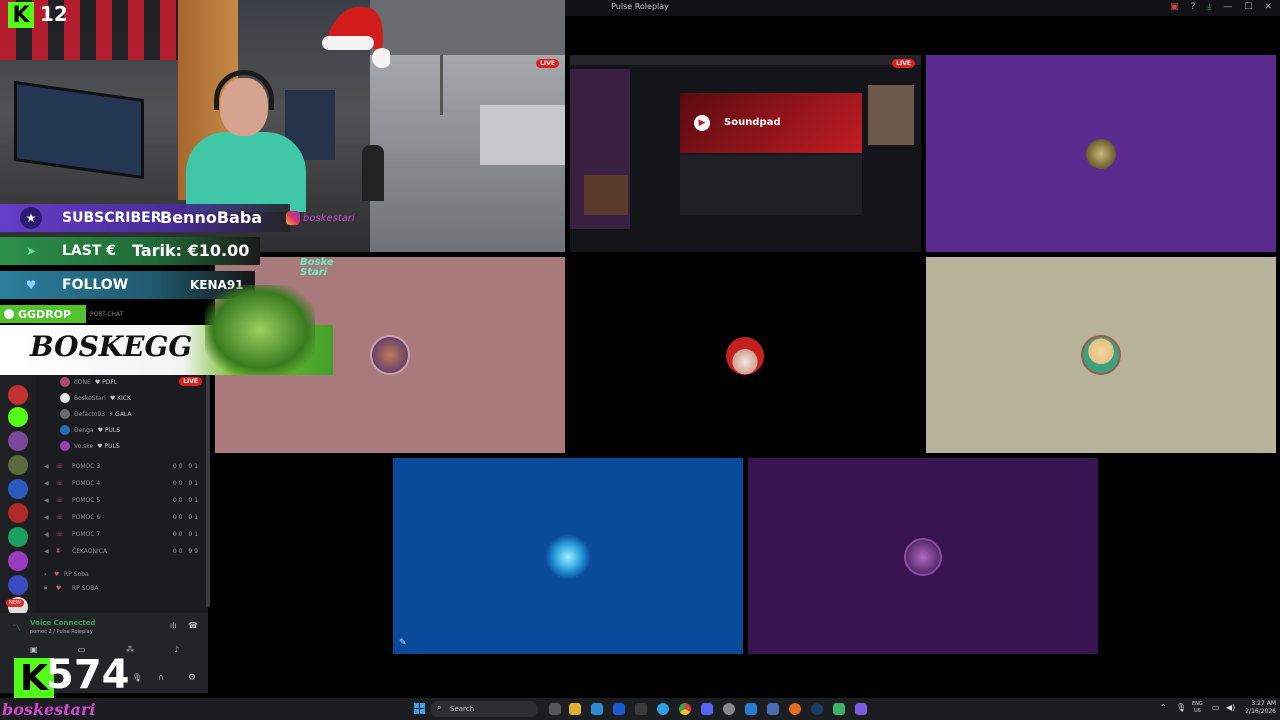 This screenshot has height=720, width=1280. Describe the element at coordinates (192, 678) in the screenshot. I see `settings-gear-icon: ⚙` at that location.